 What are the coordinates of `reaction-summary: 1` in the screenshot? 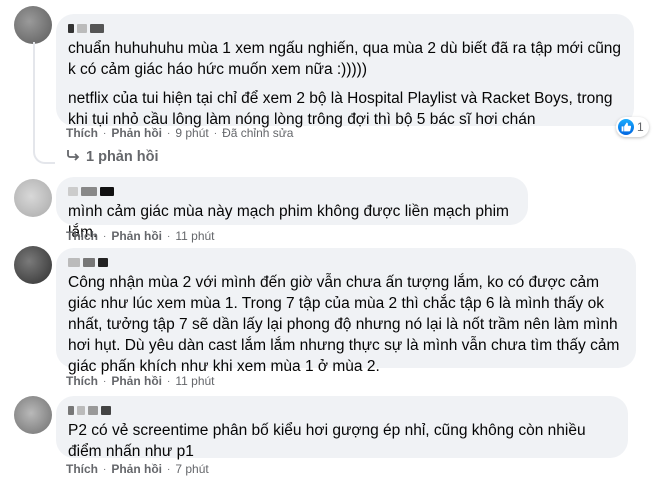 It's located at (632, 127).